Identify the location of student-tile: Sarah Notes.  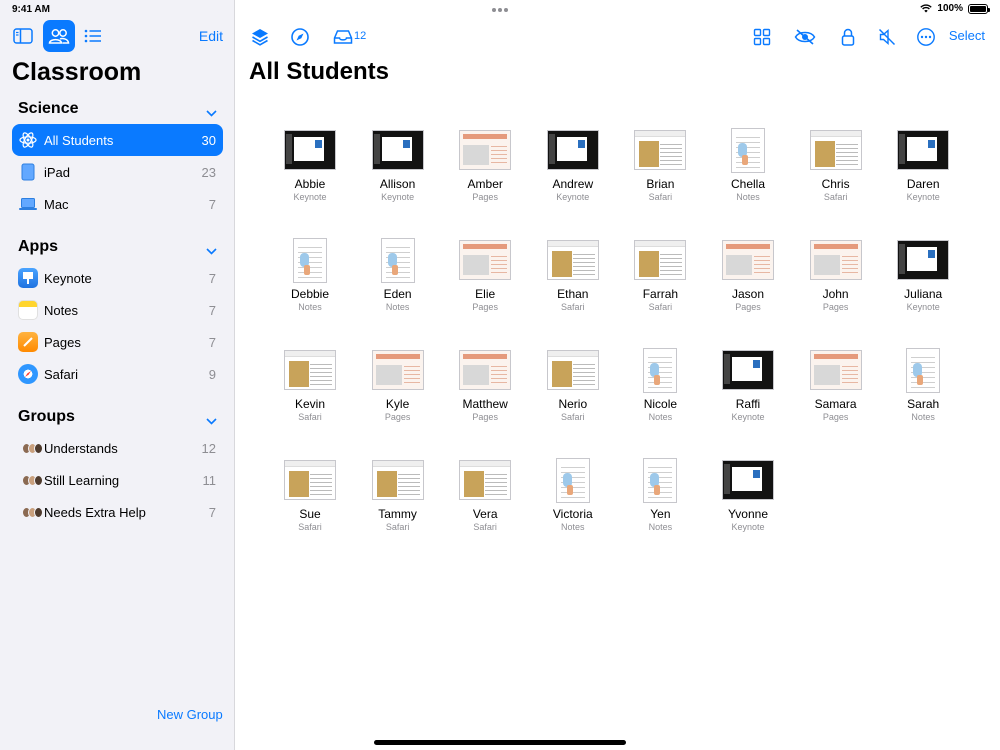
(923, 384).